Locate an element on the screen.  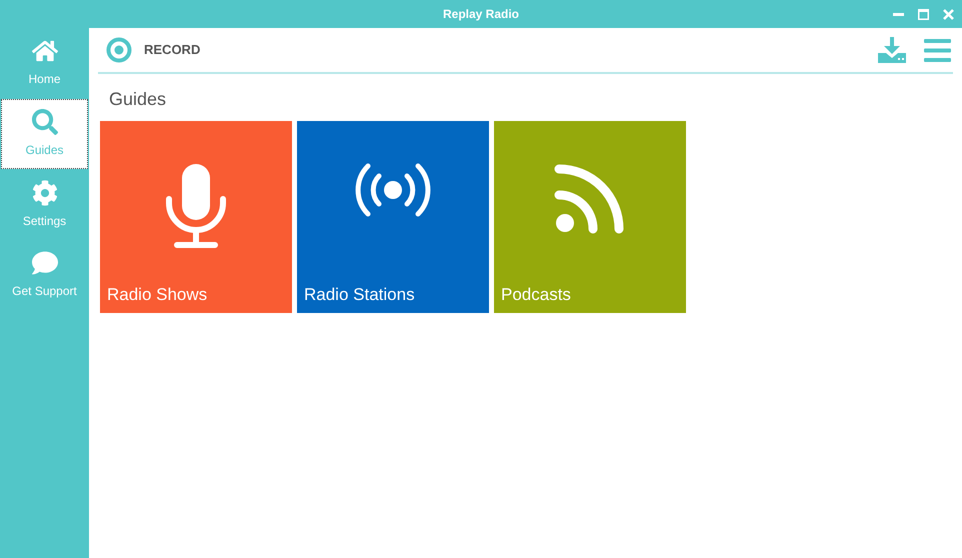
sidebar-item: Get Support is located at coordinates (44, 275).